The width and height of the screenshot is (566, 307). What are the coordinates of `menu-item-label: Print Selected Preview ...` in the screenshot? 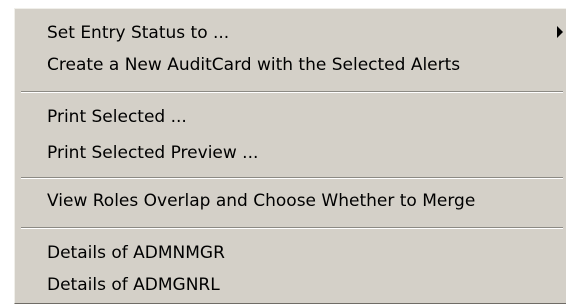 It's located at (153, 153).